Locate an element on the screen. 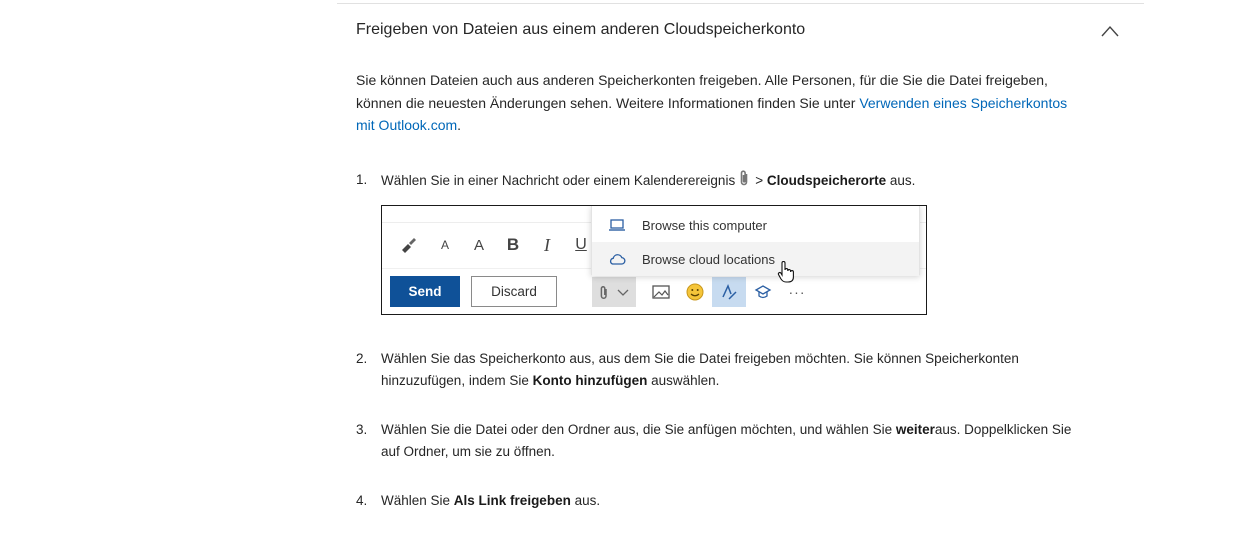  menu-item-browse-computer: Browse this computer is located at coordinates (755, 225).